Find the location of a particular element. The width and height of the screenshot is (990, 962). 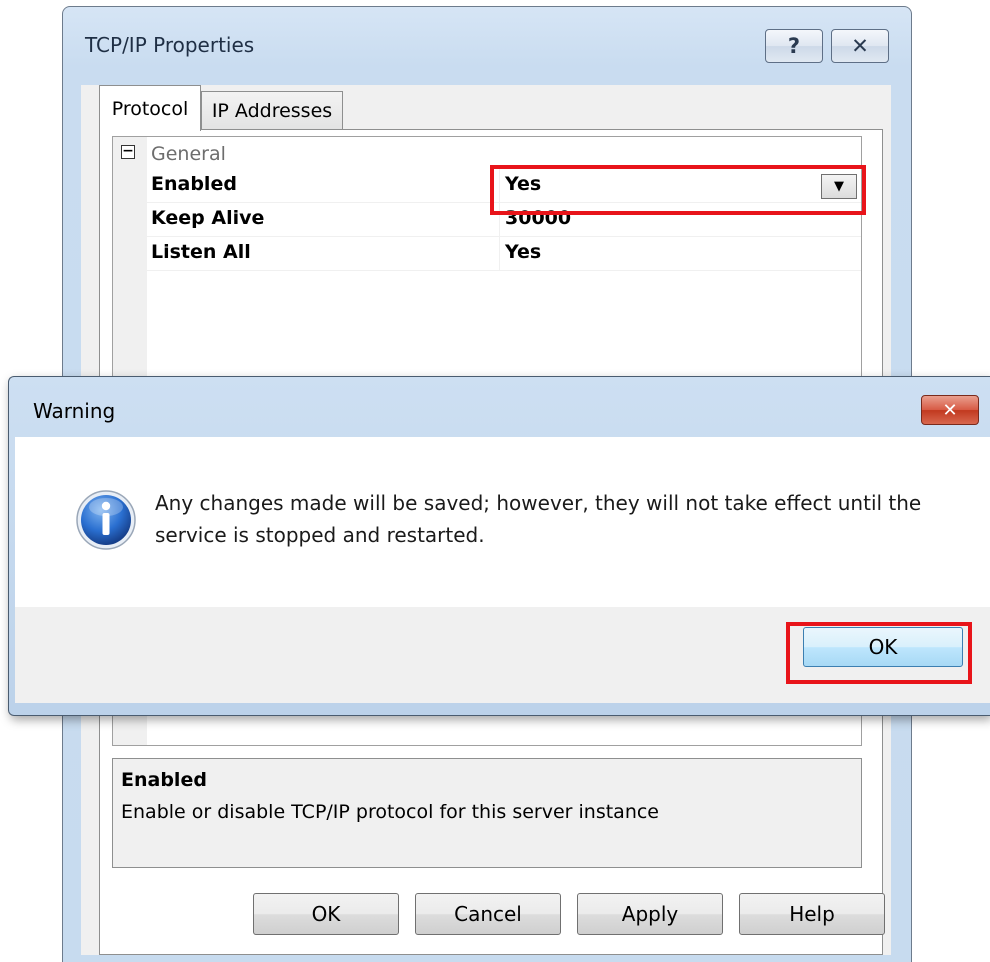

help-caption-button: ? is located at coordinates (794, 46).